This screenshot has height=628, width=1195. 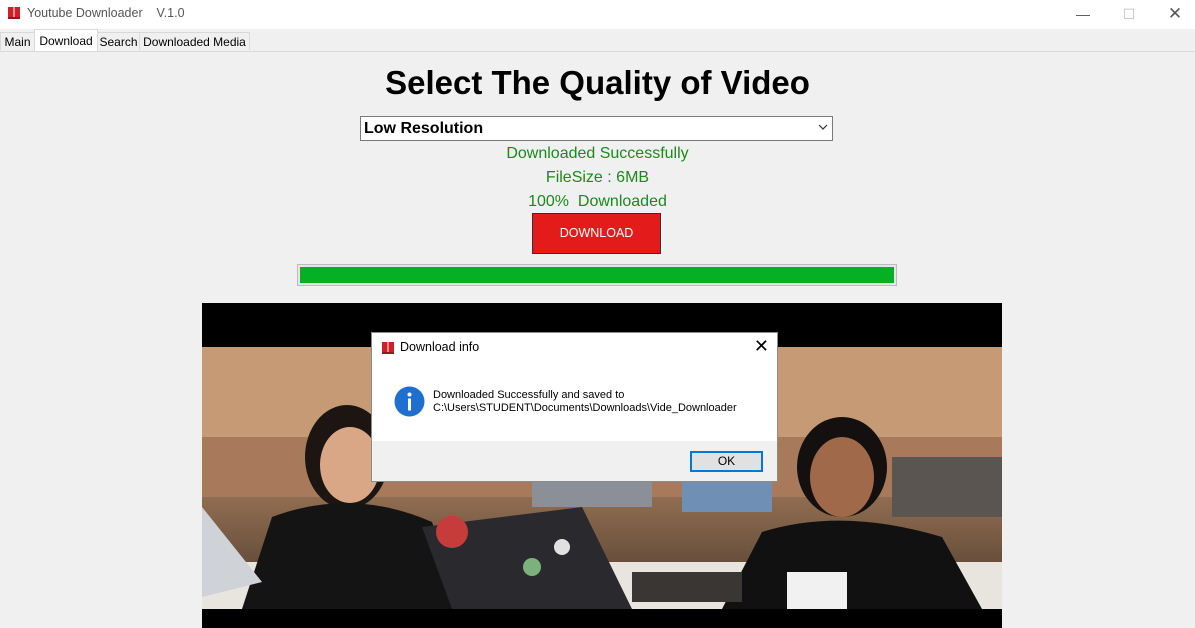 What do you see at coordinates (1129, 14) in the screenshot?
I see `maximize-button: ☐` at bounding box center [1129, 14].